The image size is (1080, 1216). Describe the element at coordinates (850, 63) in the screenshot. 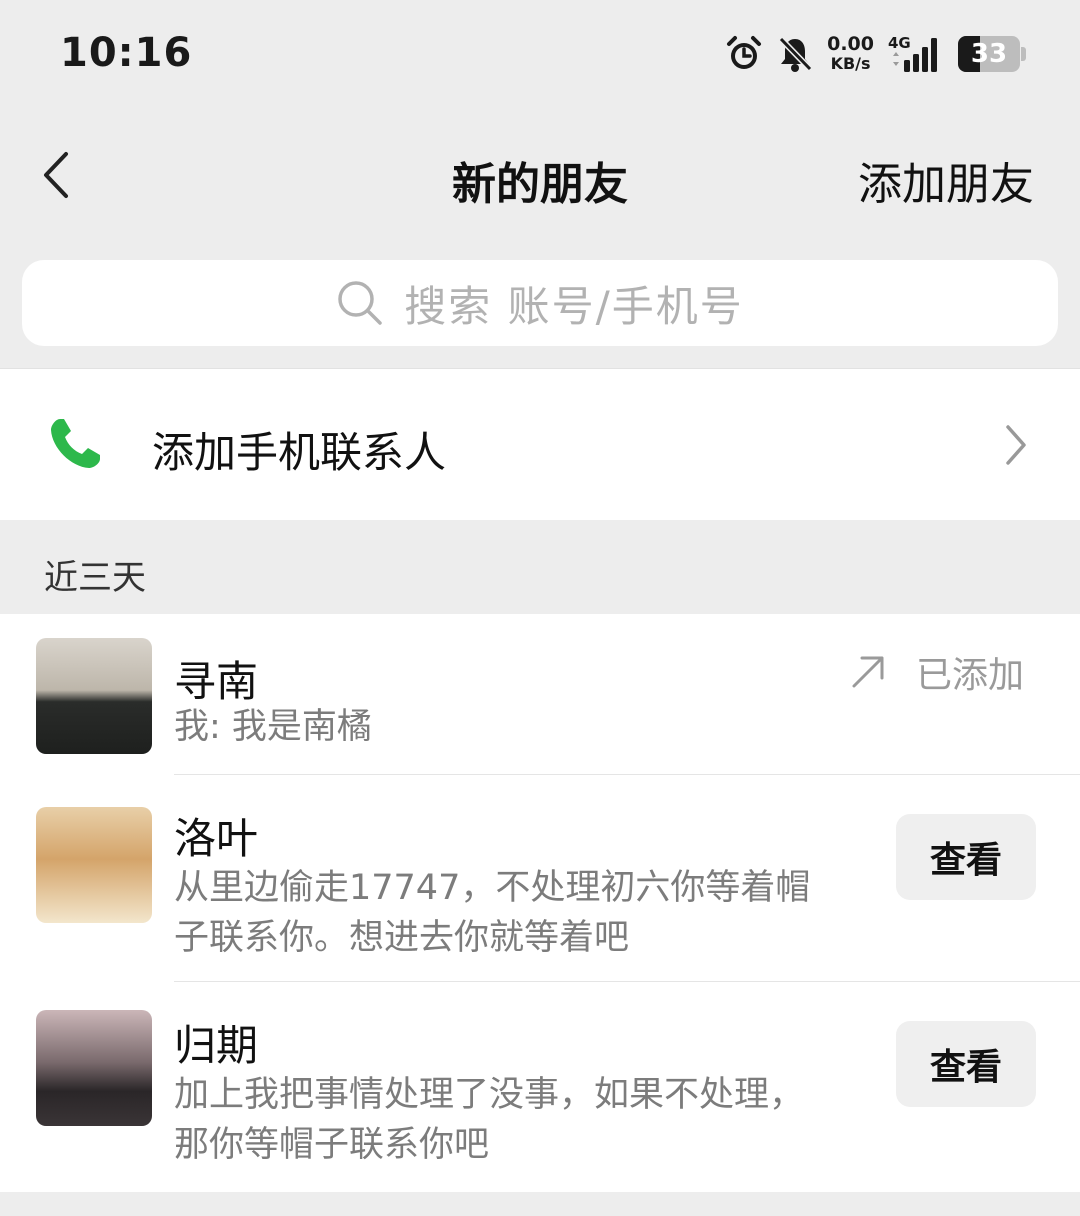

I see `net-speed-unit: KB/s` at that location.